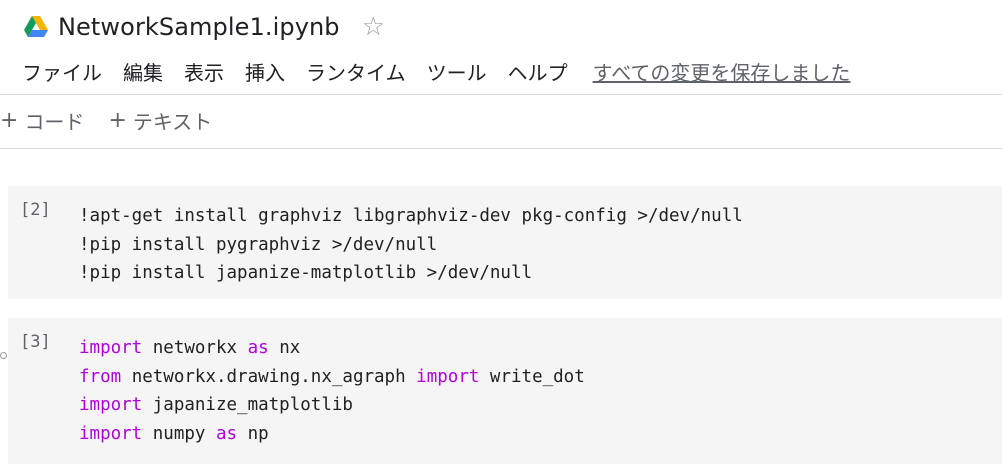 This screenshot has height=474, width=1002. I want to click on header-divider, so click(501, 94).